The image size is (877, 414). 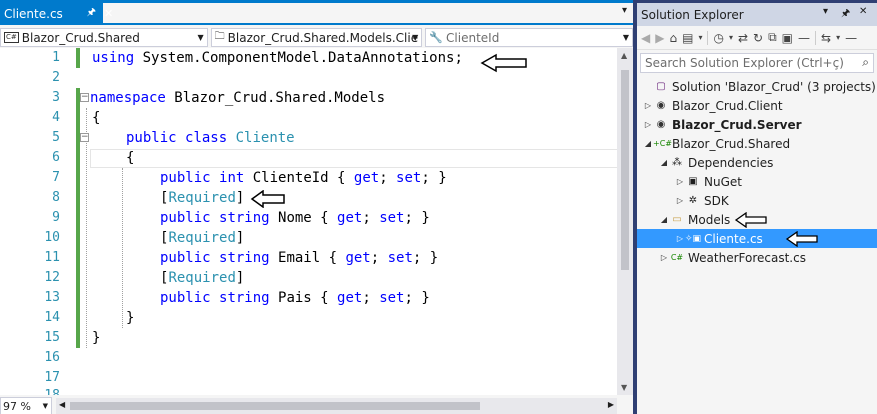 What do you see at coordinates (865, 62) in the screenshot?
I see `search-icon: ⌕` at bounding box center [865, 62].